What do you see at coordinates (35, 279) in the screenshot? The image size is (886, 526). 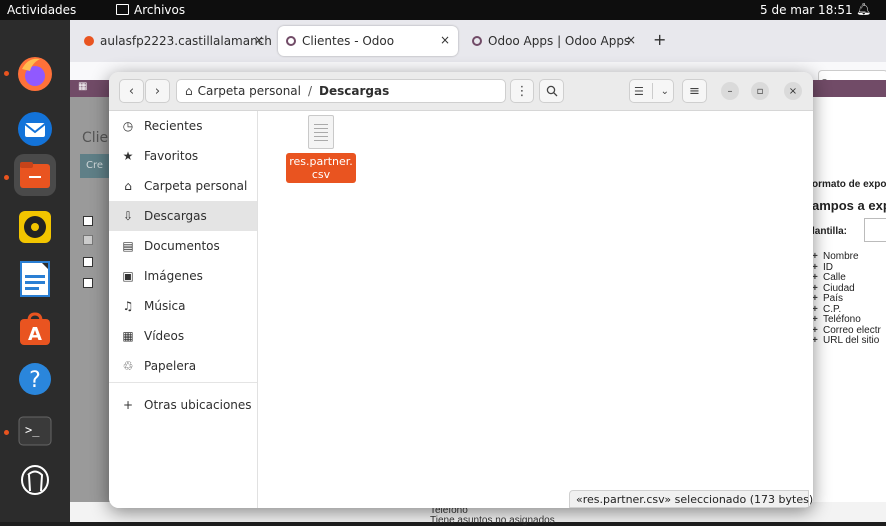 I see `writer-icon` at bounding box center [35, 279].